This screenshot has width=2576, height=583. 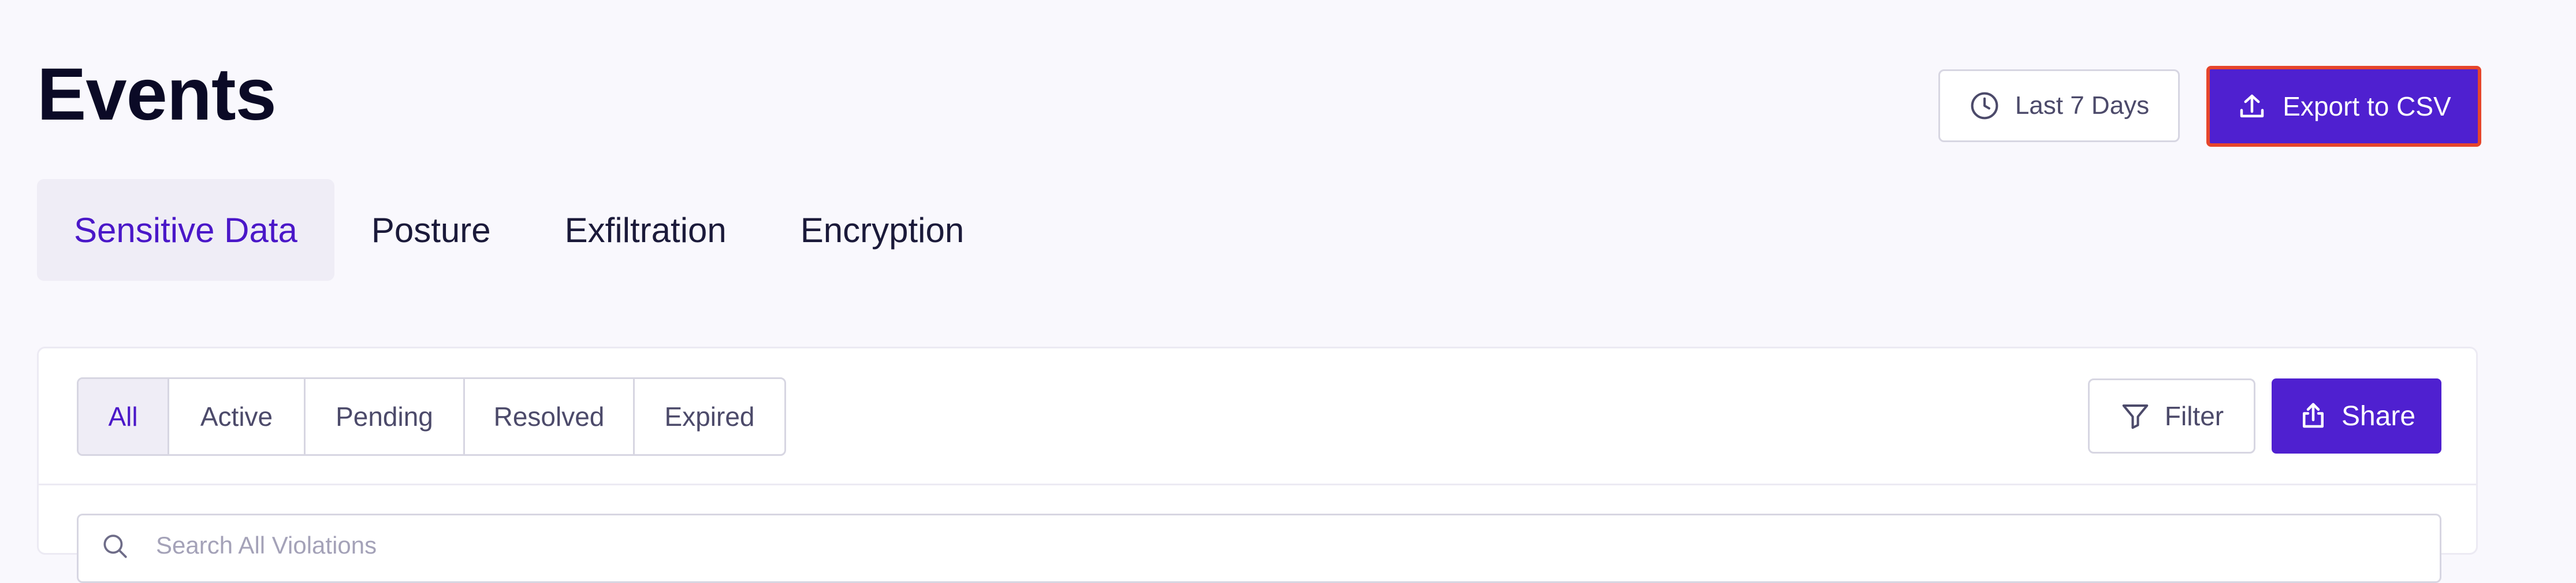 What do you see at coordinates (2378, 416) in the screenshot?
I see `share-label: Share` at bounding box center [2378, 416].